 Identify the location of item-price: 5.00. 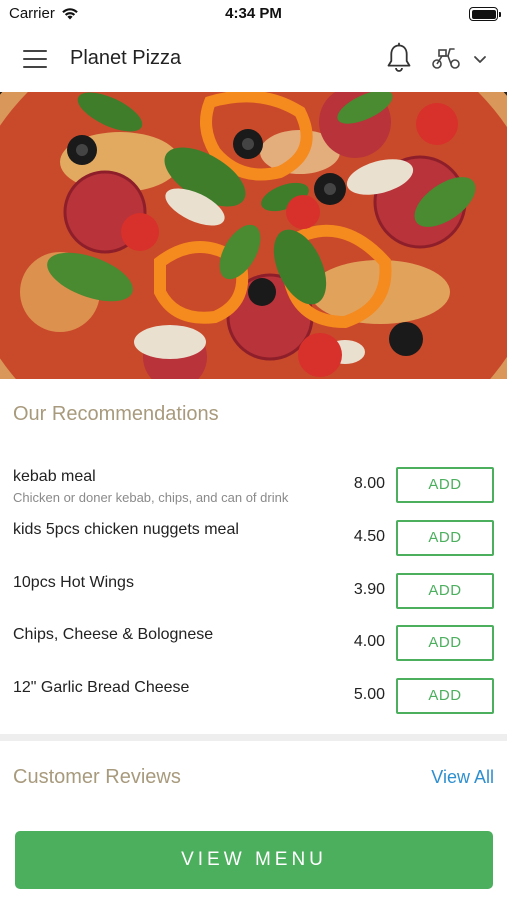
(369, 694).